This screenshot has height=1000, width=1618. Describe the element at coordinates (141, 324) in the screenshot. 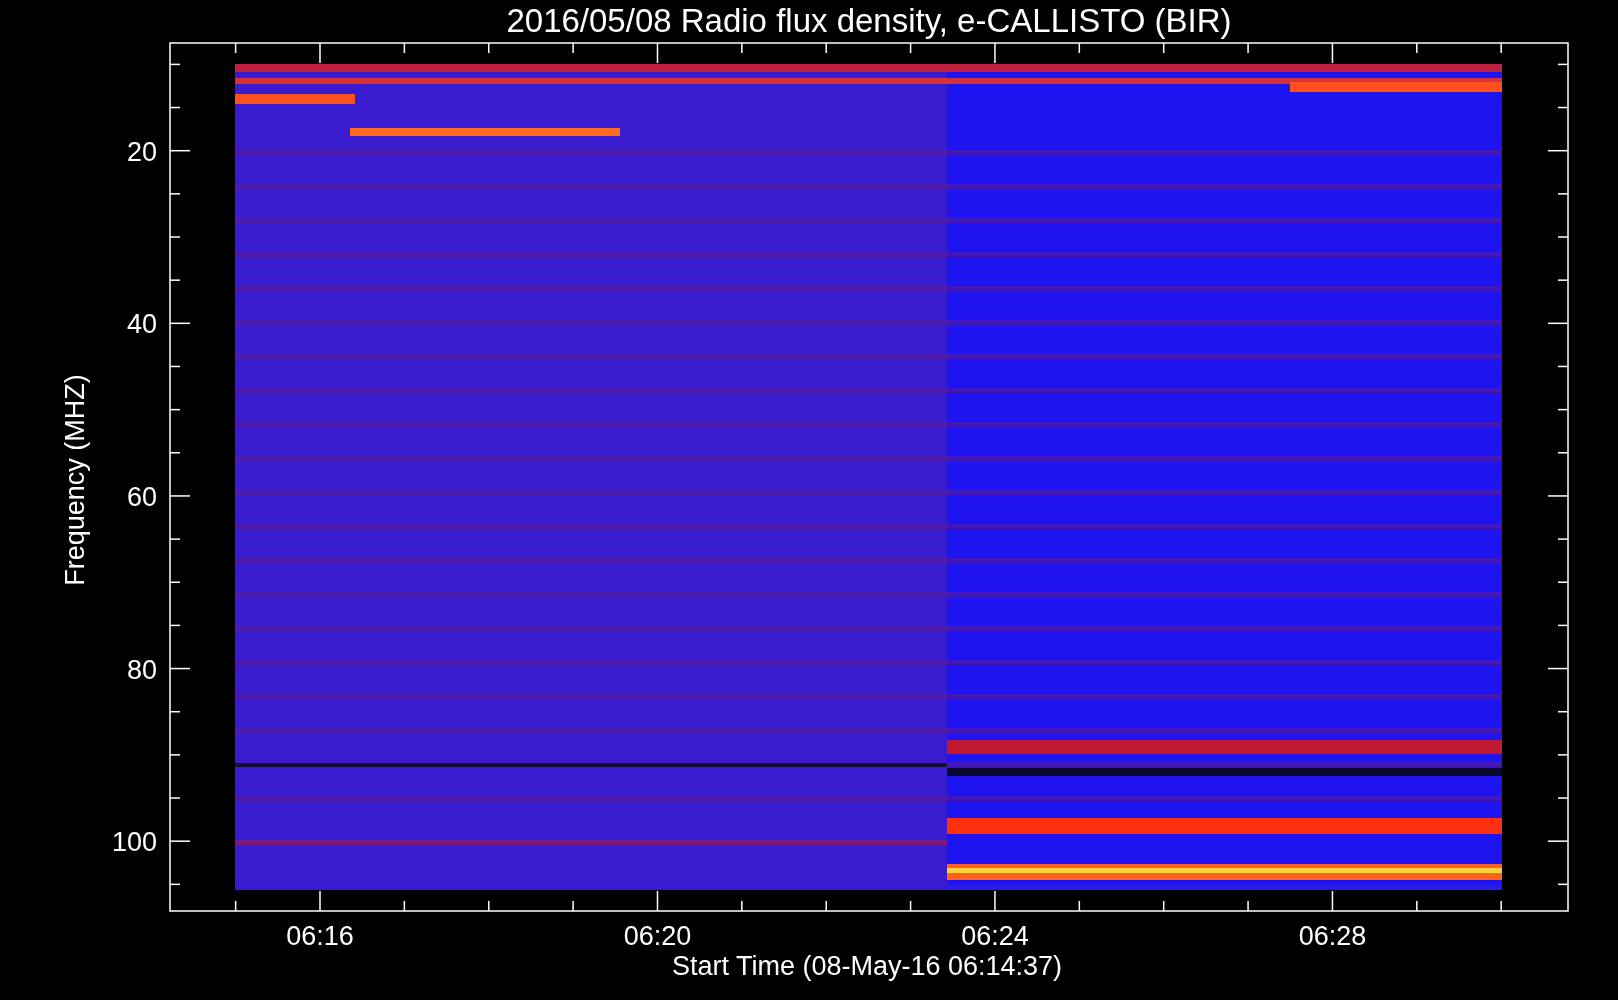

I see `y-tick-label: 40` at that location.